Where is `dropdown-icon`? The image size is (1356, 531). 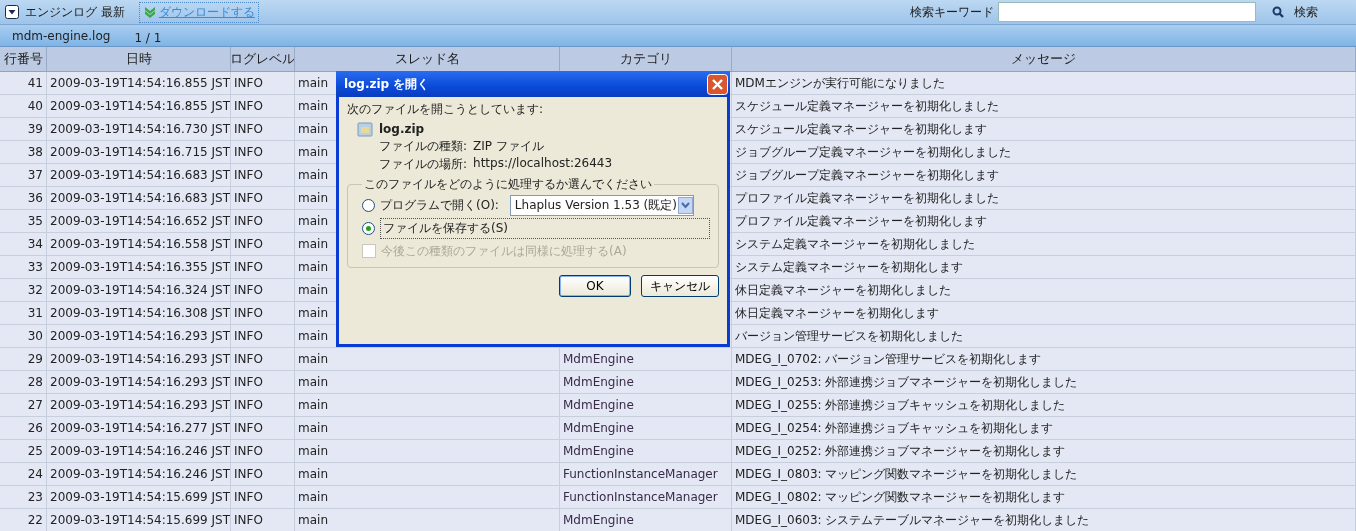 dropdown-icon is located at coordinates (12, 12).